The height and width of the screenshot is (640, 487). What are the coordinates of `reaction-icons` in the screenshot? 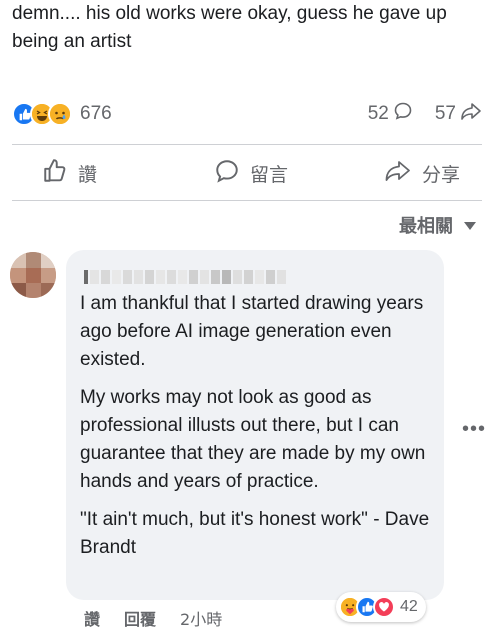 It's located at (42, 114).